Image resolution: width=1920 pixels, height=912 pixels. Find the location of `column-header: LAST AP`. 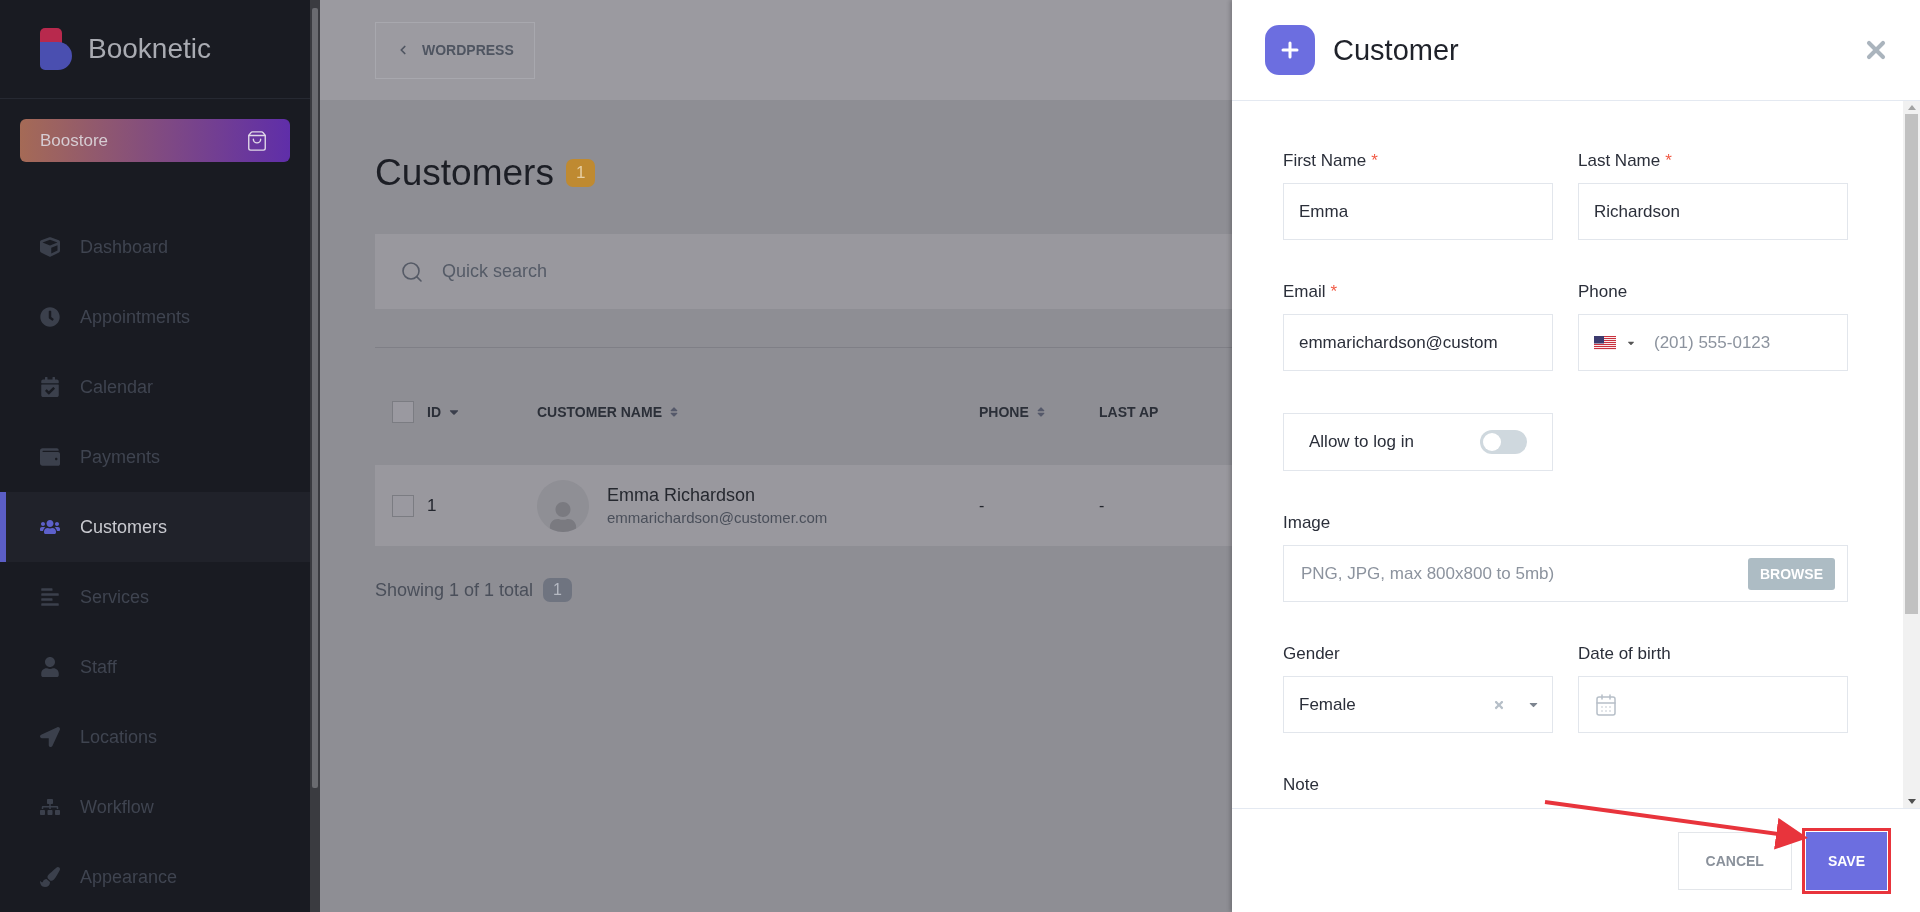

column-header: LAST AP is located at coordinates (1139, 411).